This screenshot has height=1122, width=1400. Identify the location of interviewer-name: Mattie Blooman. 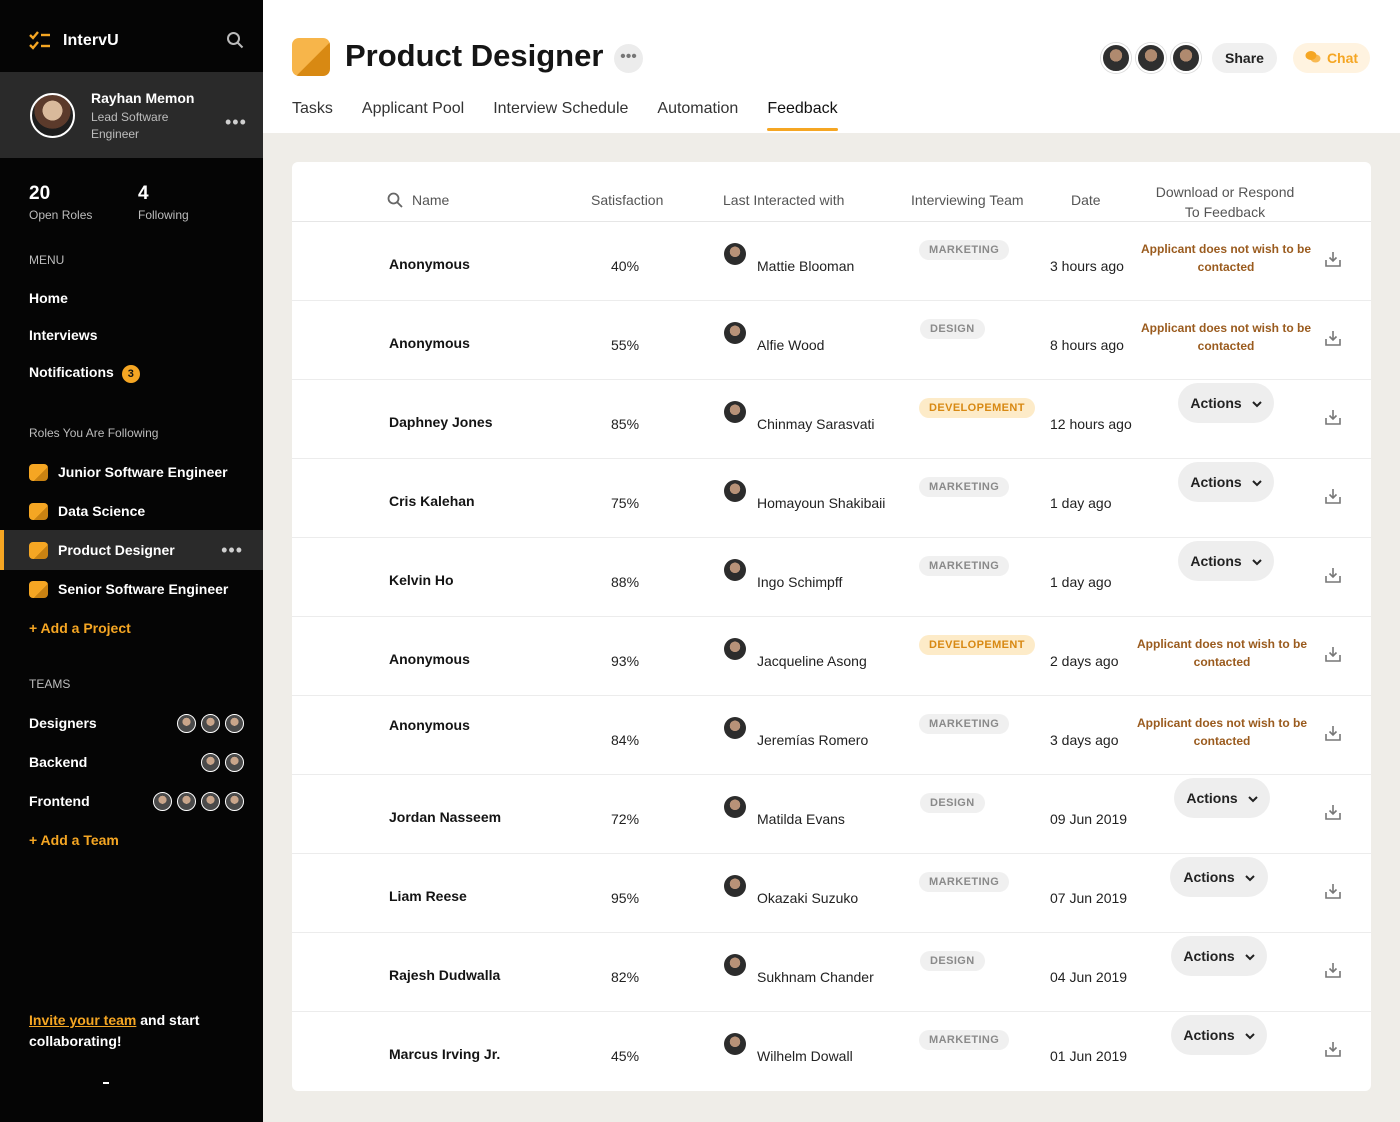
(806, 266).